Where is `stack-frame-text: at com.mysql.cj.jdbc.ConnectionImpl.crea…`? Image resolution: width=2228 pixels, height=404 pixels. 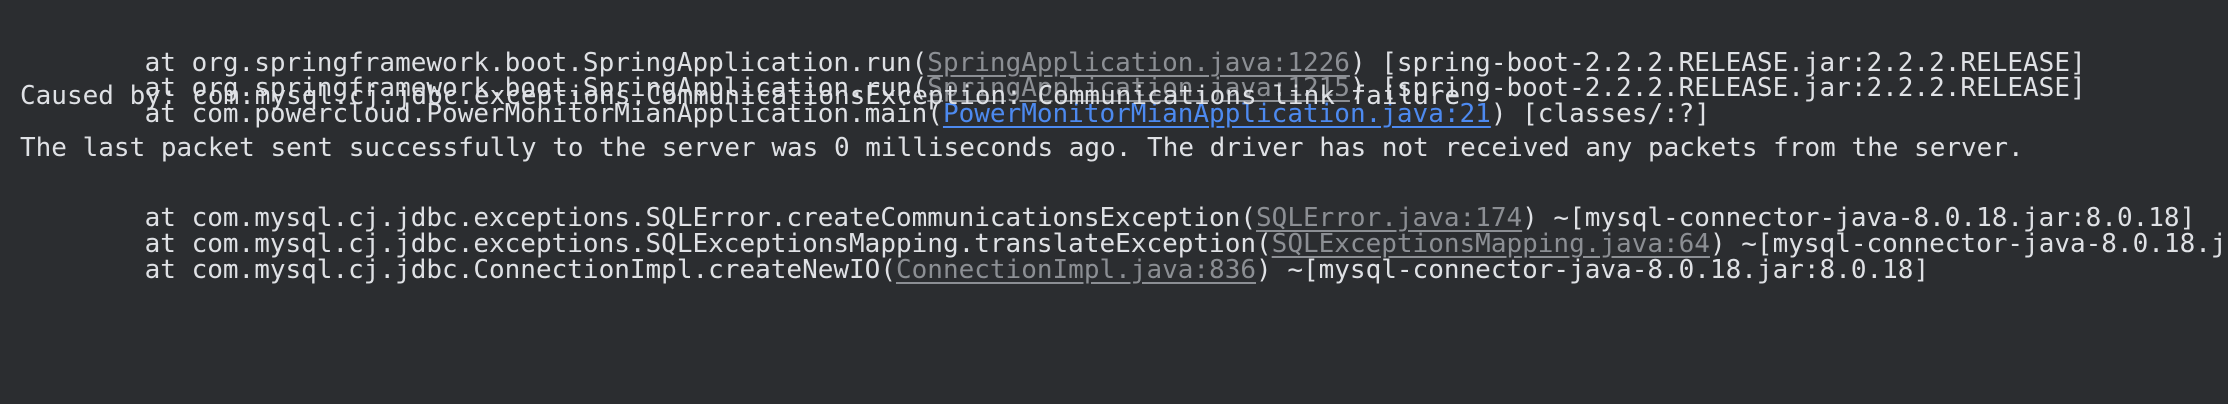 stack-frame-text: at com.mysql.cj.jdbc.ConnectionImpl.crea… is located at coordinates (520, 270).